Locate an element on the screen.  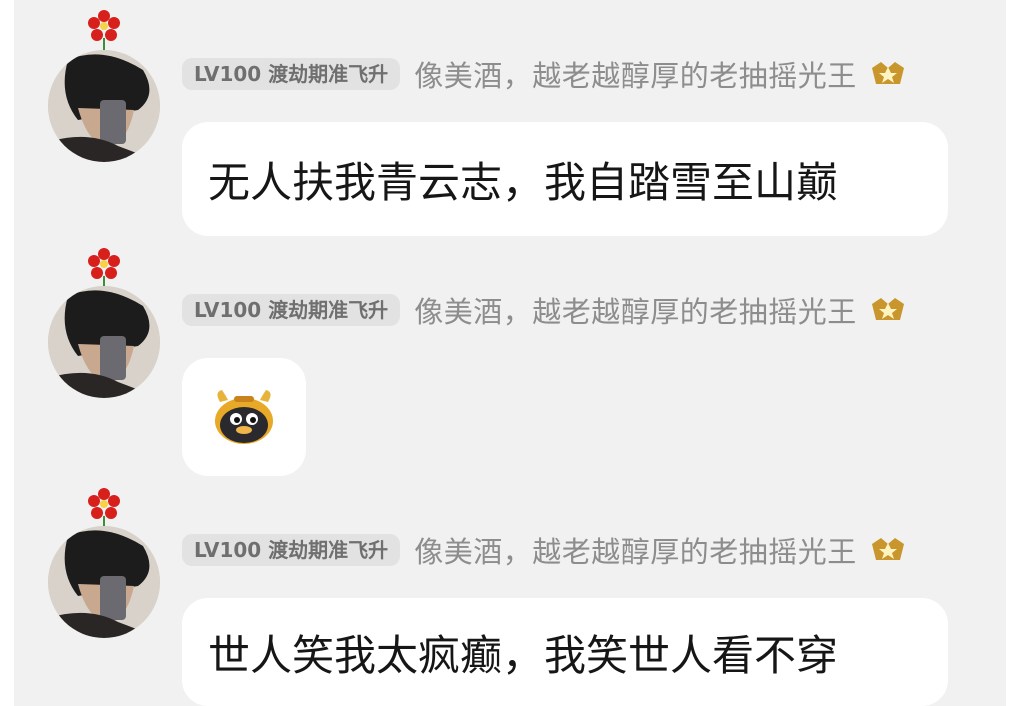
ox-penguin-emoji-icon is located at coordinates (244, 417).